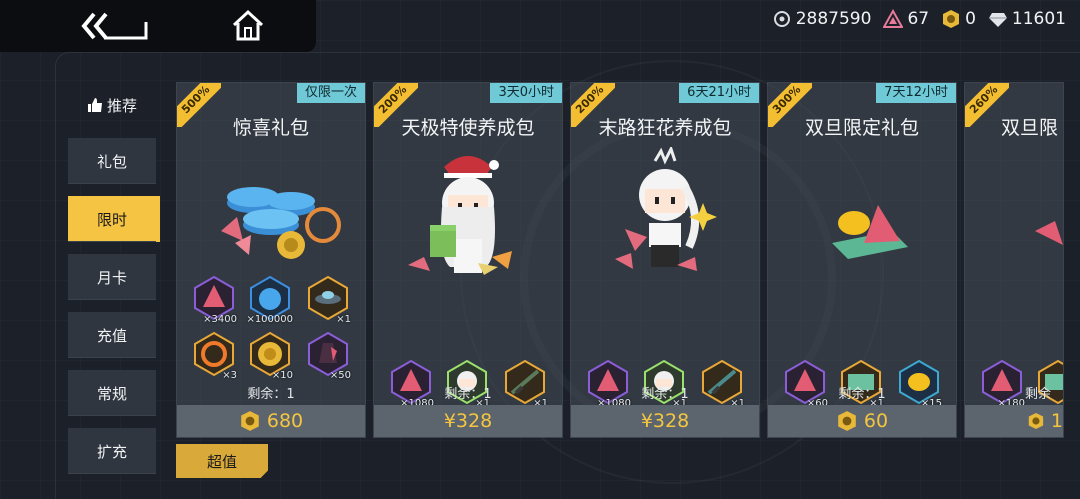 The width and height of the screenshot is (1080, 499). I want to click on super-value-button: 超值, so click(222, 461).